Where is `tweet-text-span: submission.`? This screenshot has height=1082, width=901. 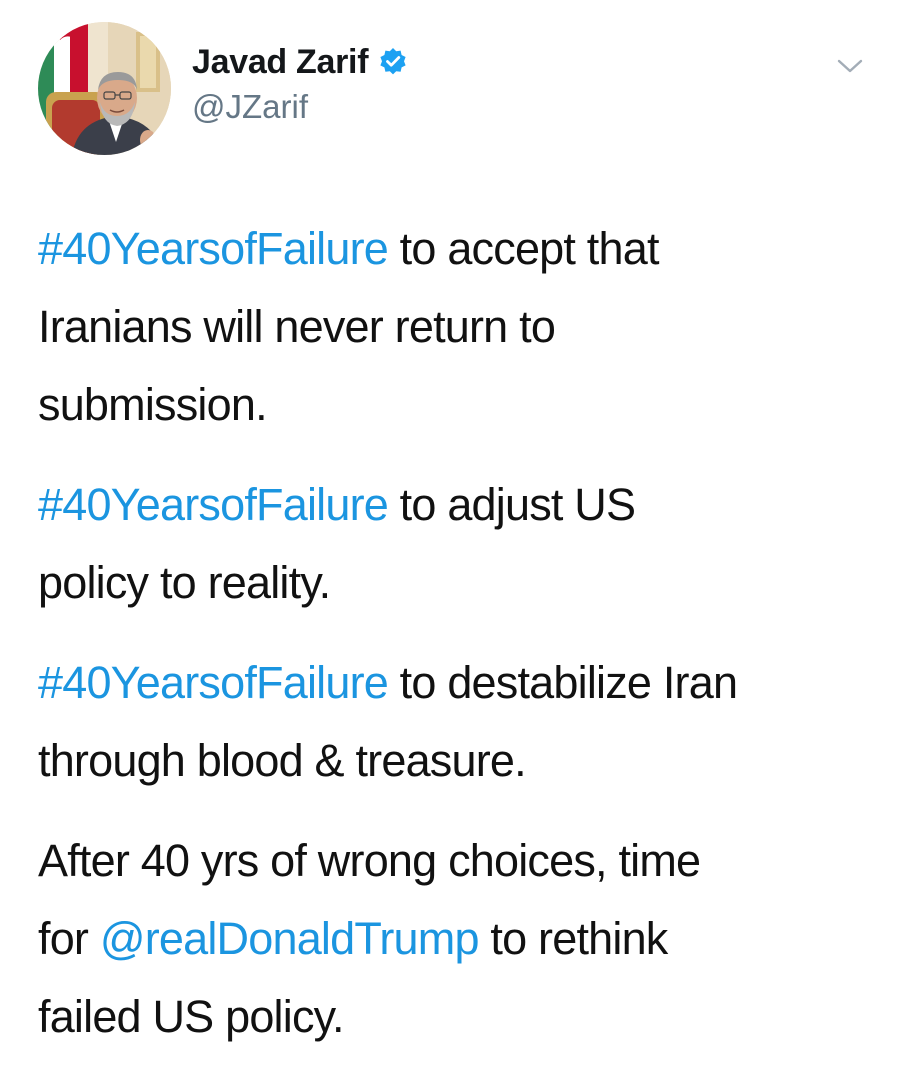
tweet-text-span: submission. is located at coordinates (153, 404).